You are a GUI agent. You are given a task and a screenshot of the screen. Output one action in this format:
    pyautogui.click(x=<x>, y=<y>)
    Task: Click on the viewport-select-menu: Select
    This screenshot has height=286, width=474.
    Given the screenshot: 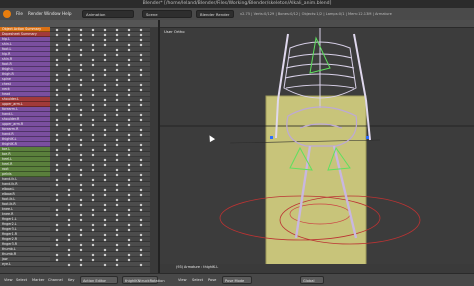 What is the action you would take?
    pyautogui.click(x=197, y=280)
    